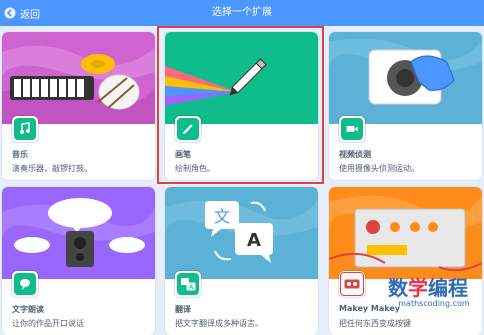  Describe the element at coordinates (219, 323) in the screenshot. I see `extension-desc: 把文字翻译成多种语言。` at that location.